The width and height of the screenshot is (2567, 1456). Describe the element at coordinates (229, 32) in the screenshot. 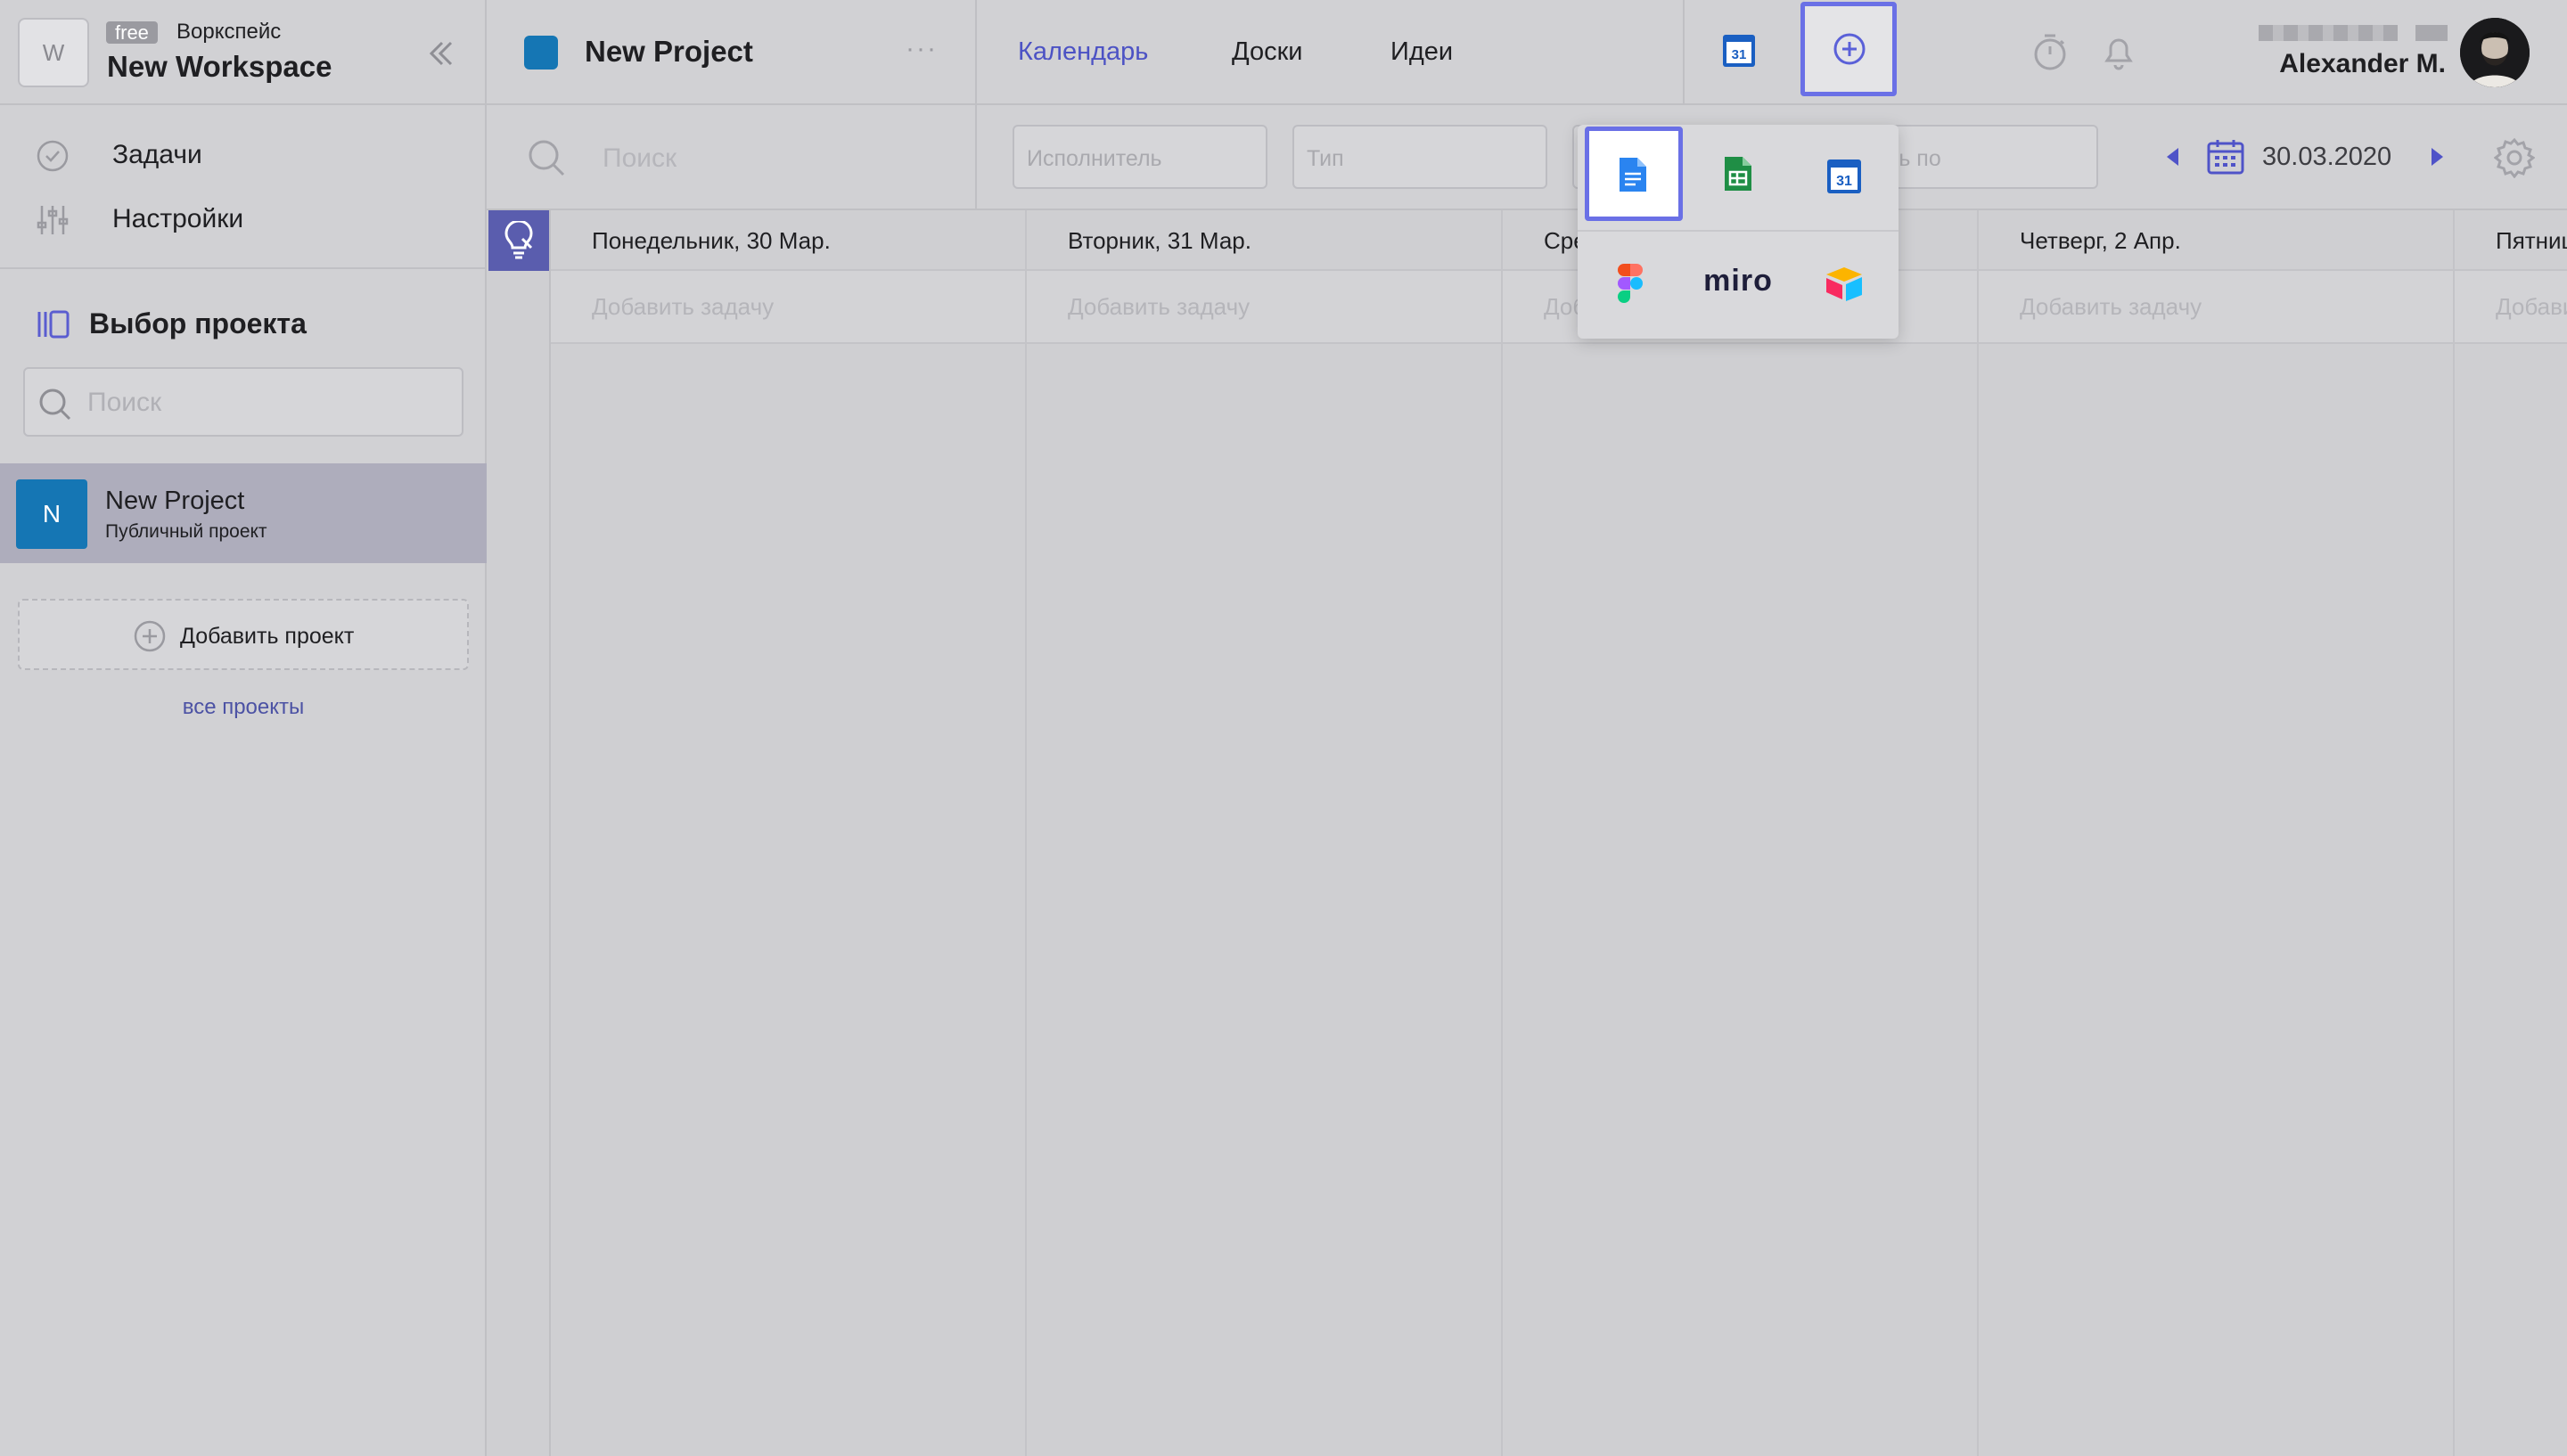

I see `workspace-kind-label: Воркспейс` at that location.